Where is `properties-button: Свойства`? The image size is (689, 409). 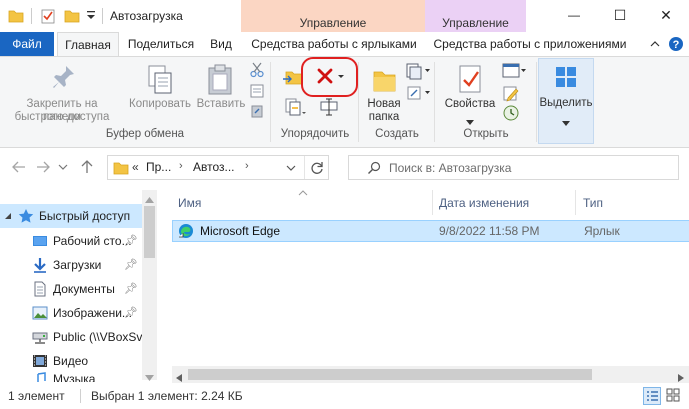 properties-button: Свойства is located at coordinates (470, 93).